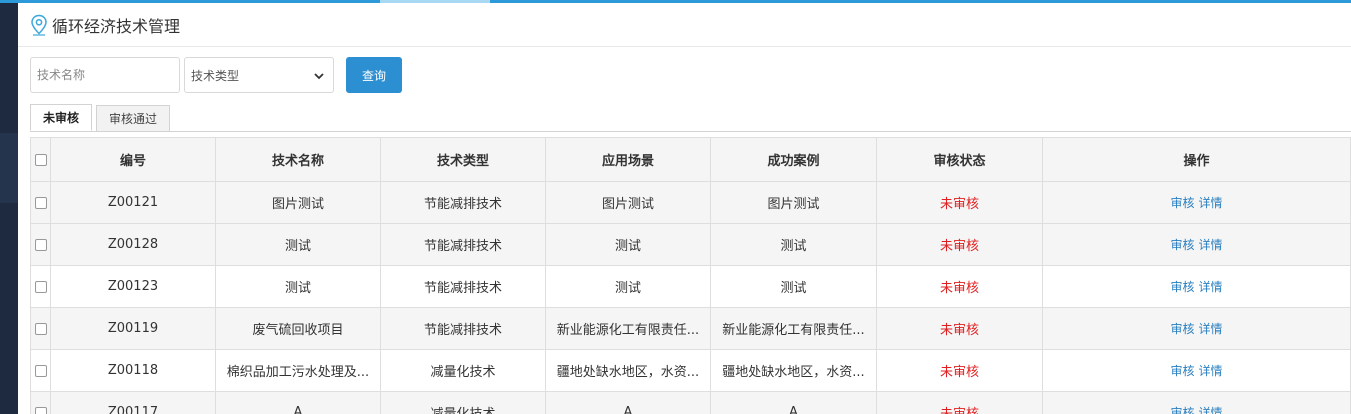  What do you see at coordinates (793, 202) in the screenshot?
I see `cell-case: 图片测试` at bounding box center [793, 202].